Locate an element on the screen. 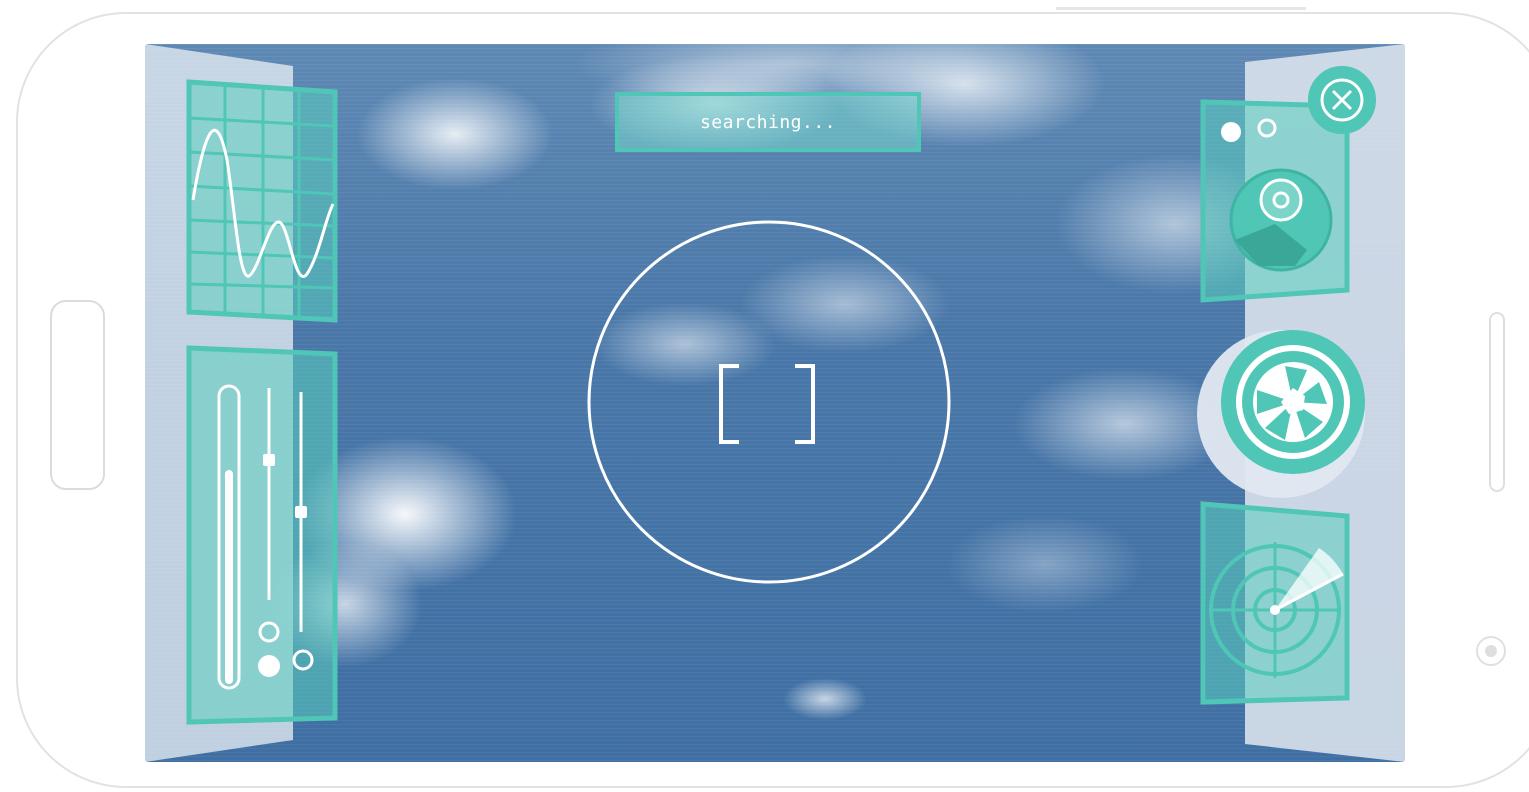  shutter-button is located at coordinates (1293, 402).